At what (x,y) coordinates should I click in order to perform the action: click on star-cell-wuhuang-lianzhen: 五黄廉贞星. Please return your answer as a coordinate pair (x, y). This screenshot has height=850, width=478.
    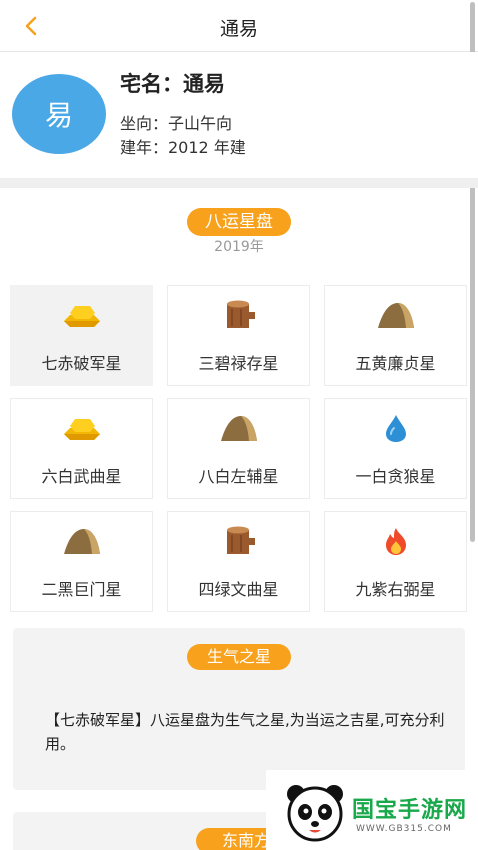
    Looking at the image, I should click on (395, 335).